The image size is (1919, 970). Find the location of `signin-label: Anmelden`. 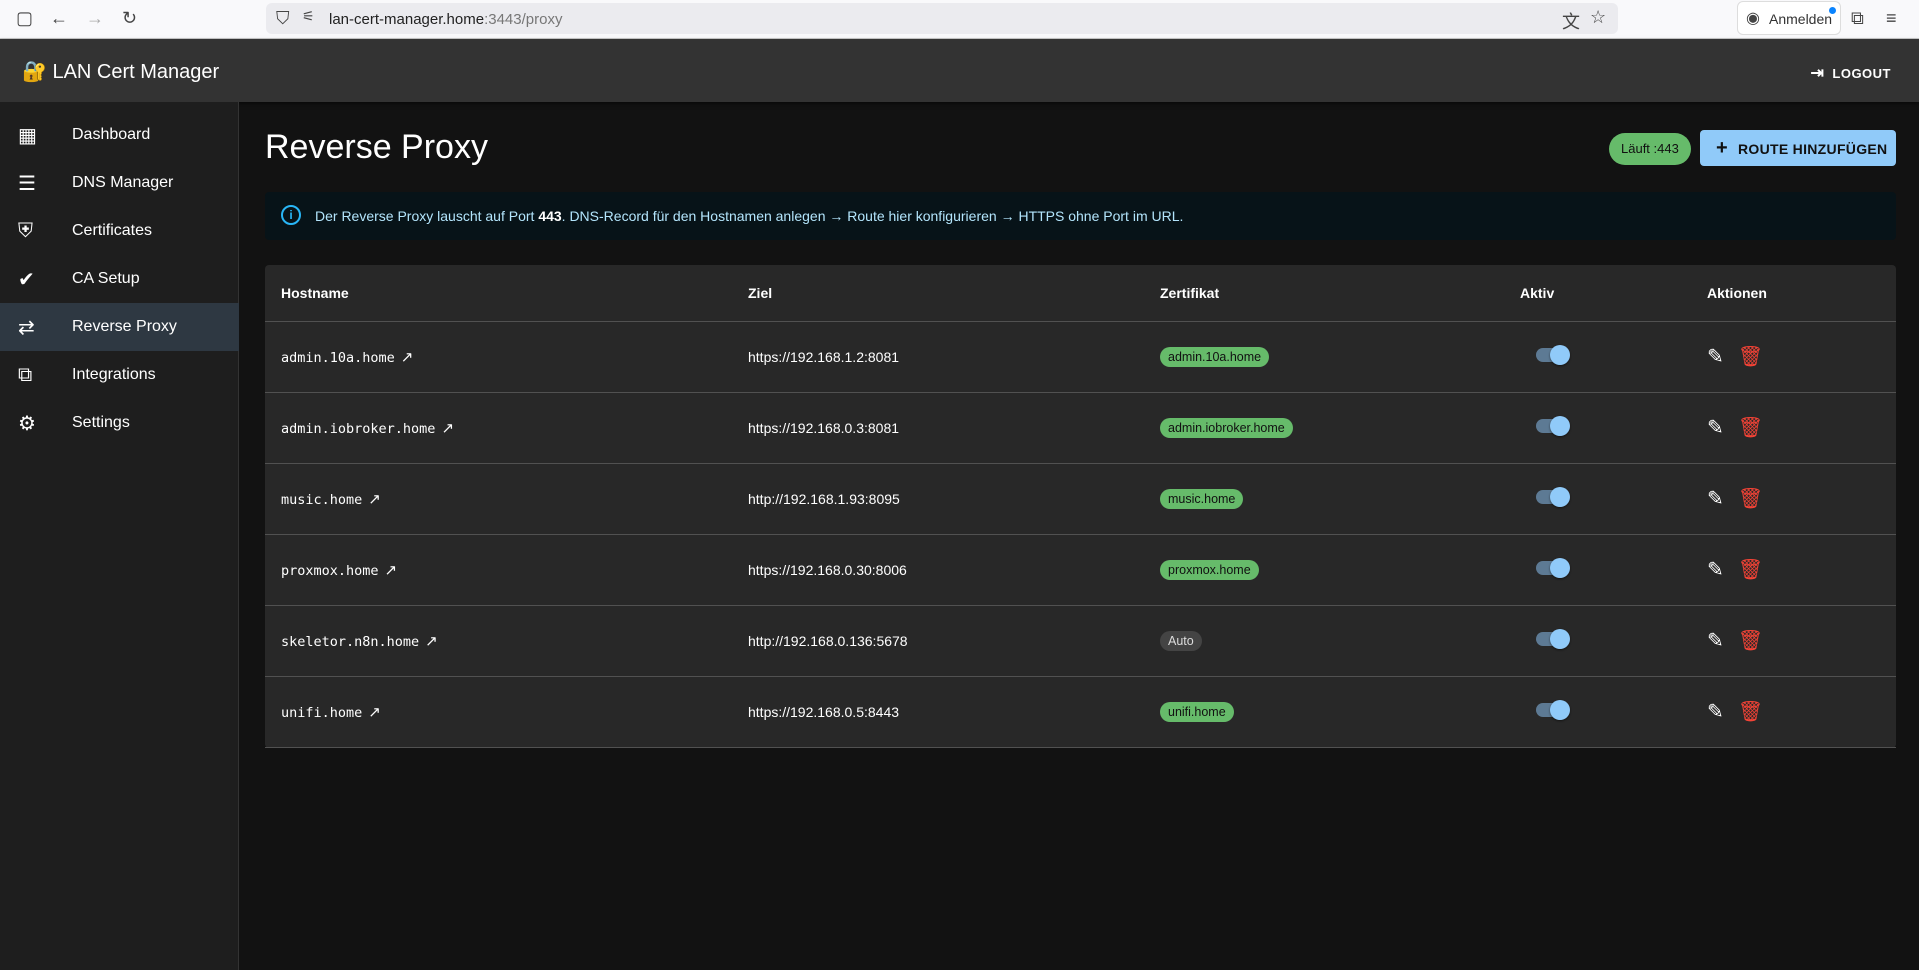

signin-label: Anmelden is located at coordinates (1801, 19).